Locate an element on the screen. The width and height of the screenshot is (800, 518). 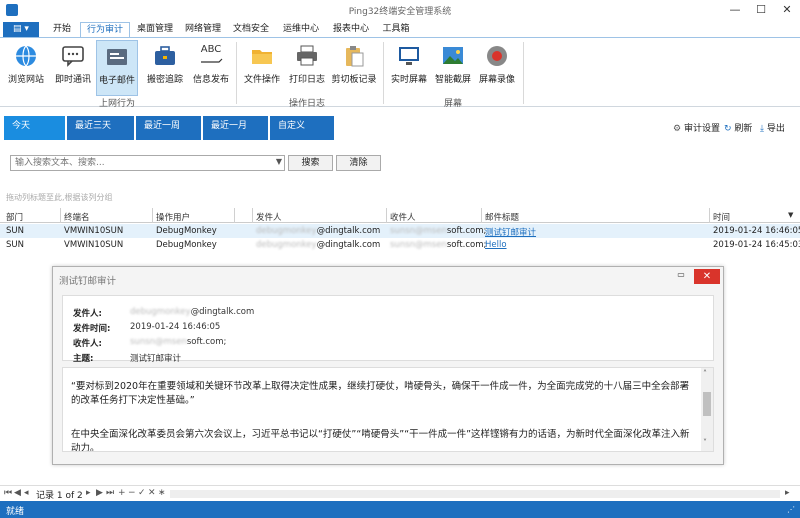
group-by-hint: 拖动列标题至此,根据该列分组 is located at coordinates (59, 197).